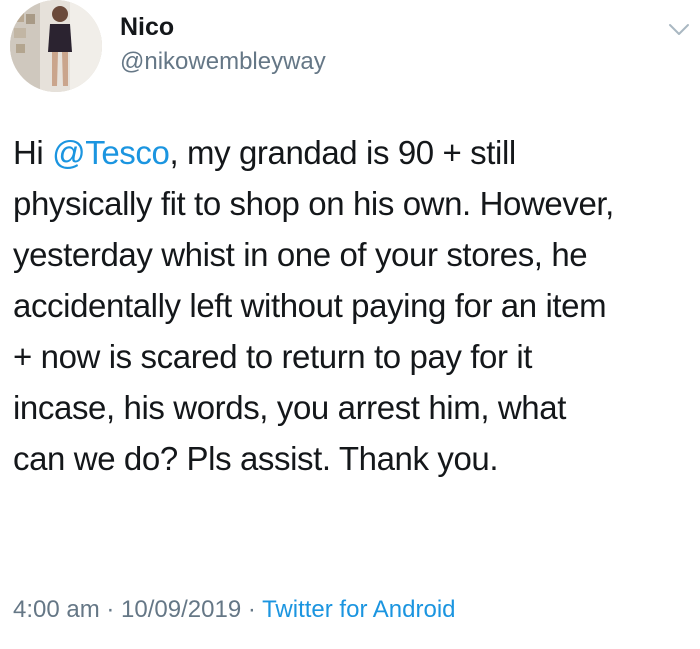 This screenshot has width=700, height=649. I want to click on tweet-time: 4:00 am, so click(56, 609).